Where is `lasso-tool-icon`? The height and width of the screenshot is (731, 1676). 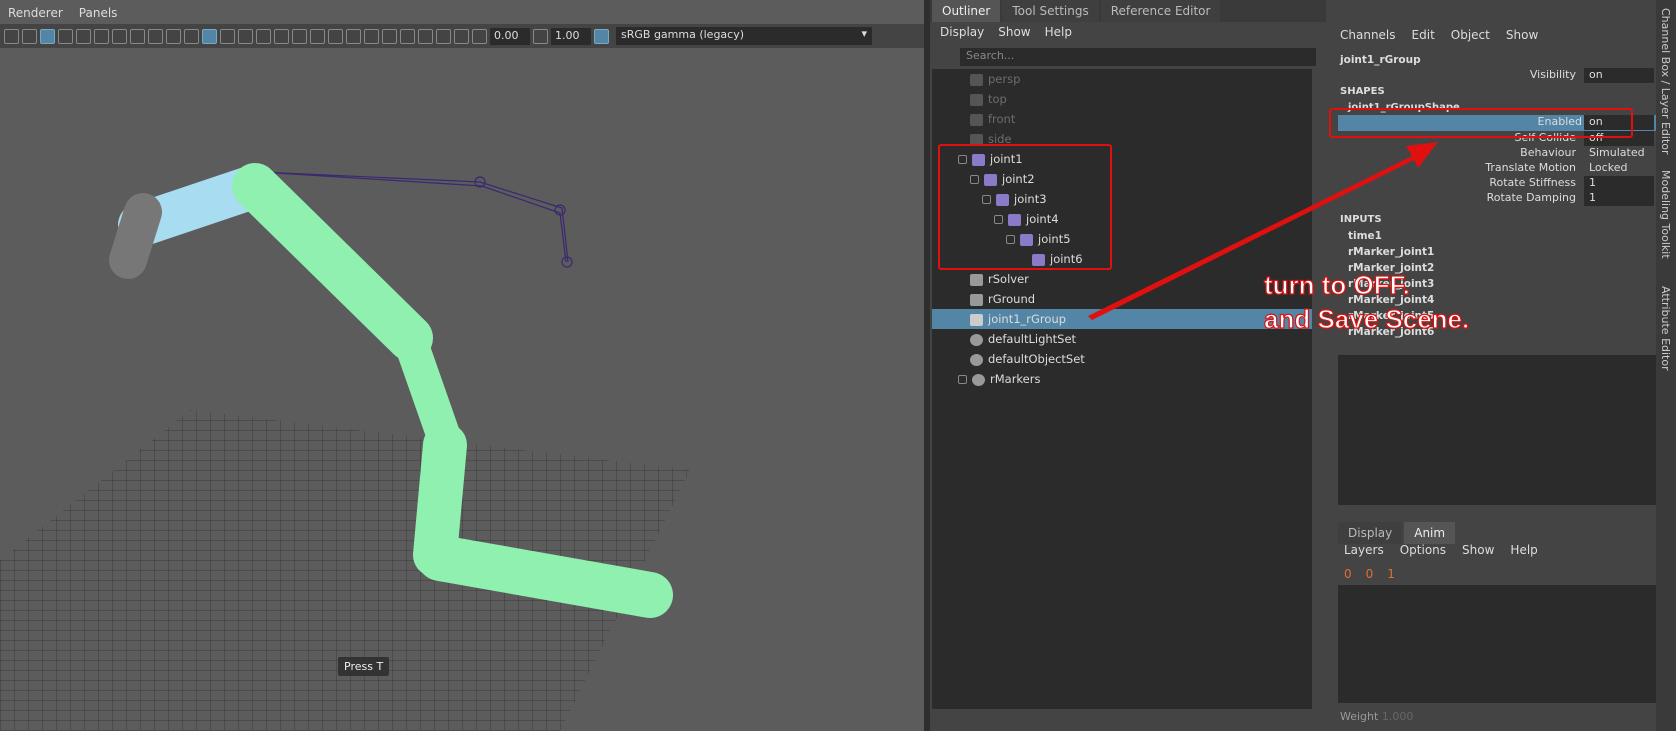 lasso-tool-icon is located at coordinates (29, 36).